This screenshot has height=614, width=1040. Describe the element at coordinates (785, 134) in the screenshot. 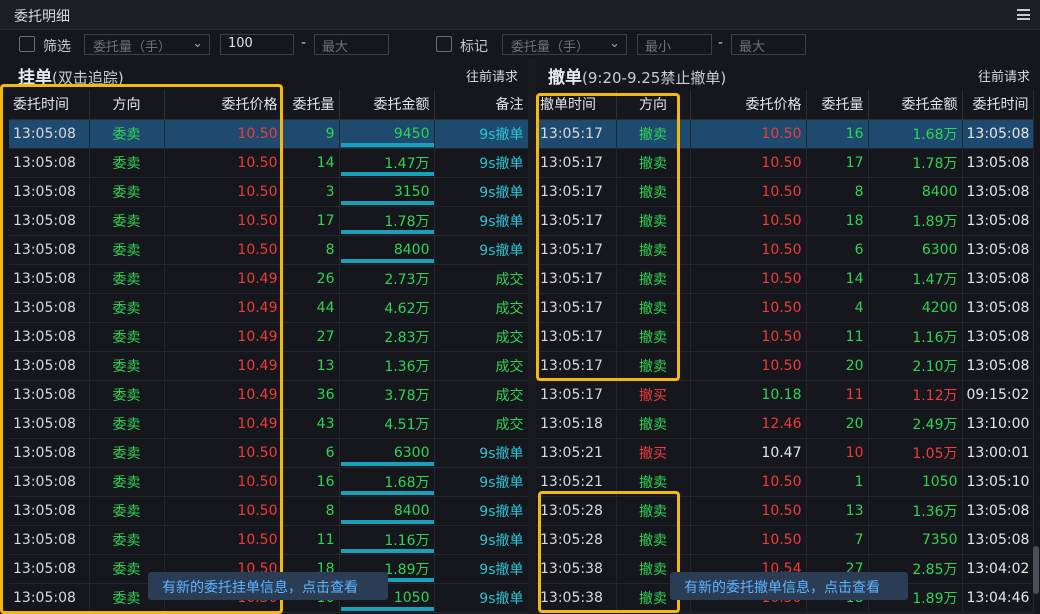

I see `table-row: 13:05:17 撤卖 10.50 16 1.68万 13:05:08` at that location.